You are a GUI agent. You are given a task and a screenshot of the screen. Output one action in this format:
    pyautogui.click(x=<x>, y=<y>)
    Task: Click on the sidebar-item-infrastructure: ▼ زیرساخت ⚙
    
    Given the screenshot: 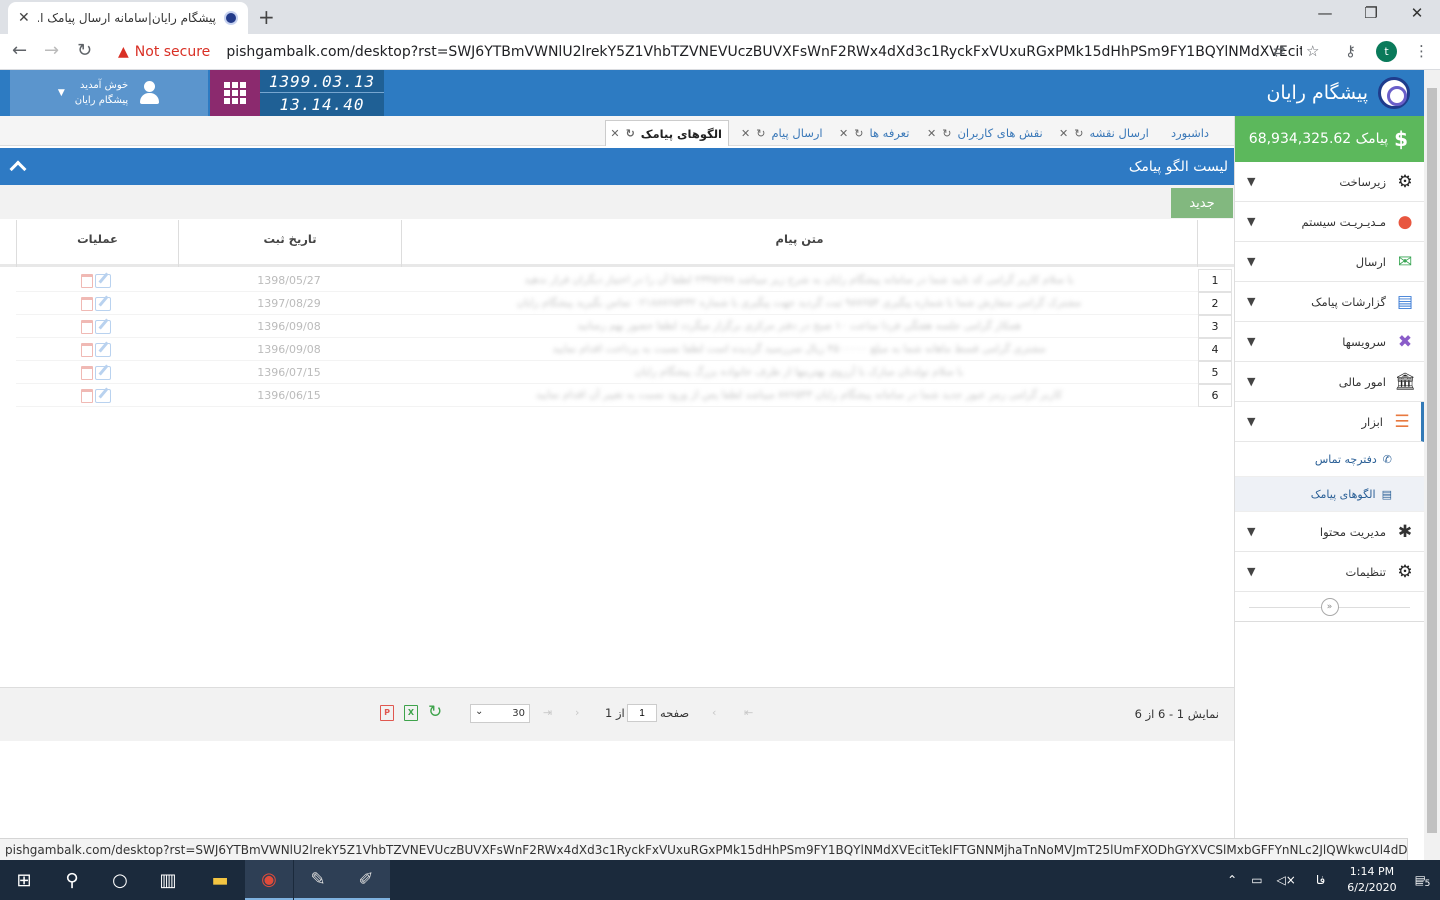 What is the action you would take?
    pyautogui.click(x=1329, y=182)
    